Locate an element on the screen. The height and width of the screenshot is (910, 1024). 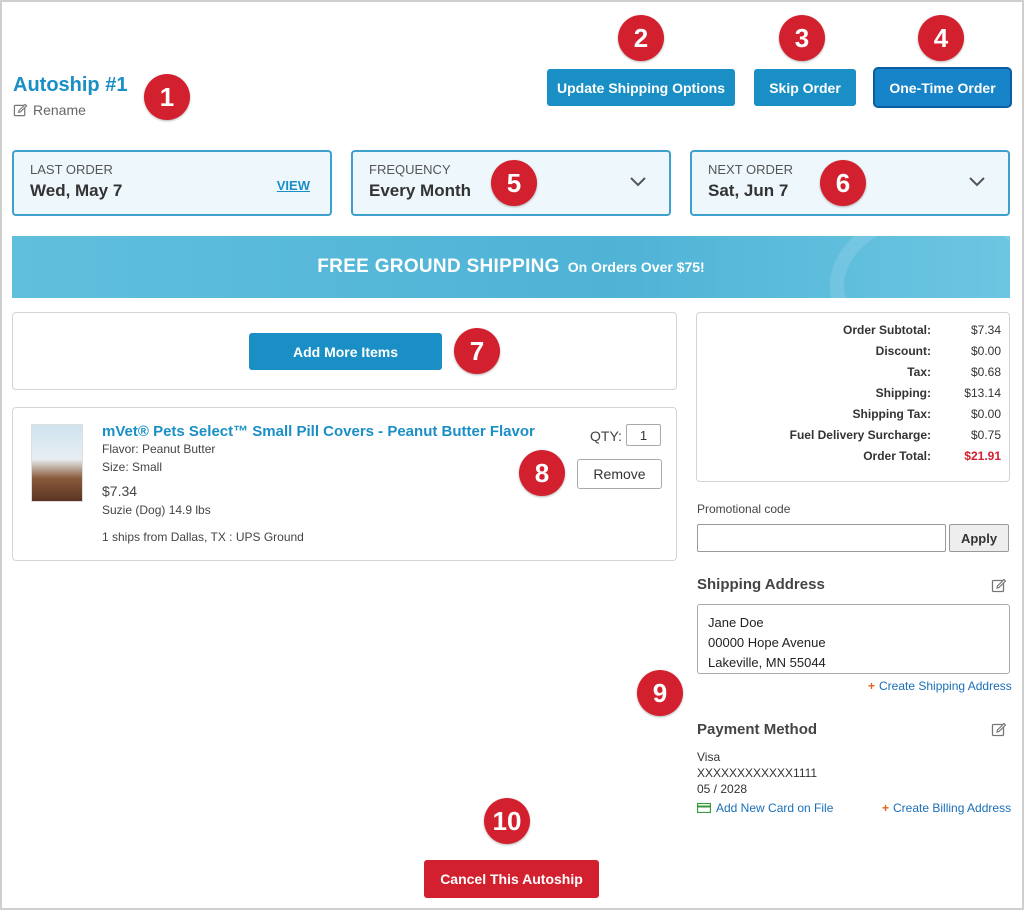
summary-label: Shipping Tax: is located at coordinates (891, 414).